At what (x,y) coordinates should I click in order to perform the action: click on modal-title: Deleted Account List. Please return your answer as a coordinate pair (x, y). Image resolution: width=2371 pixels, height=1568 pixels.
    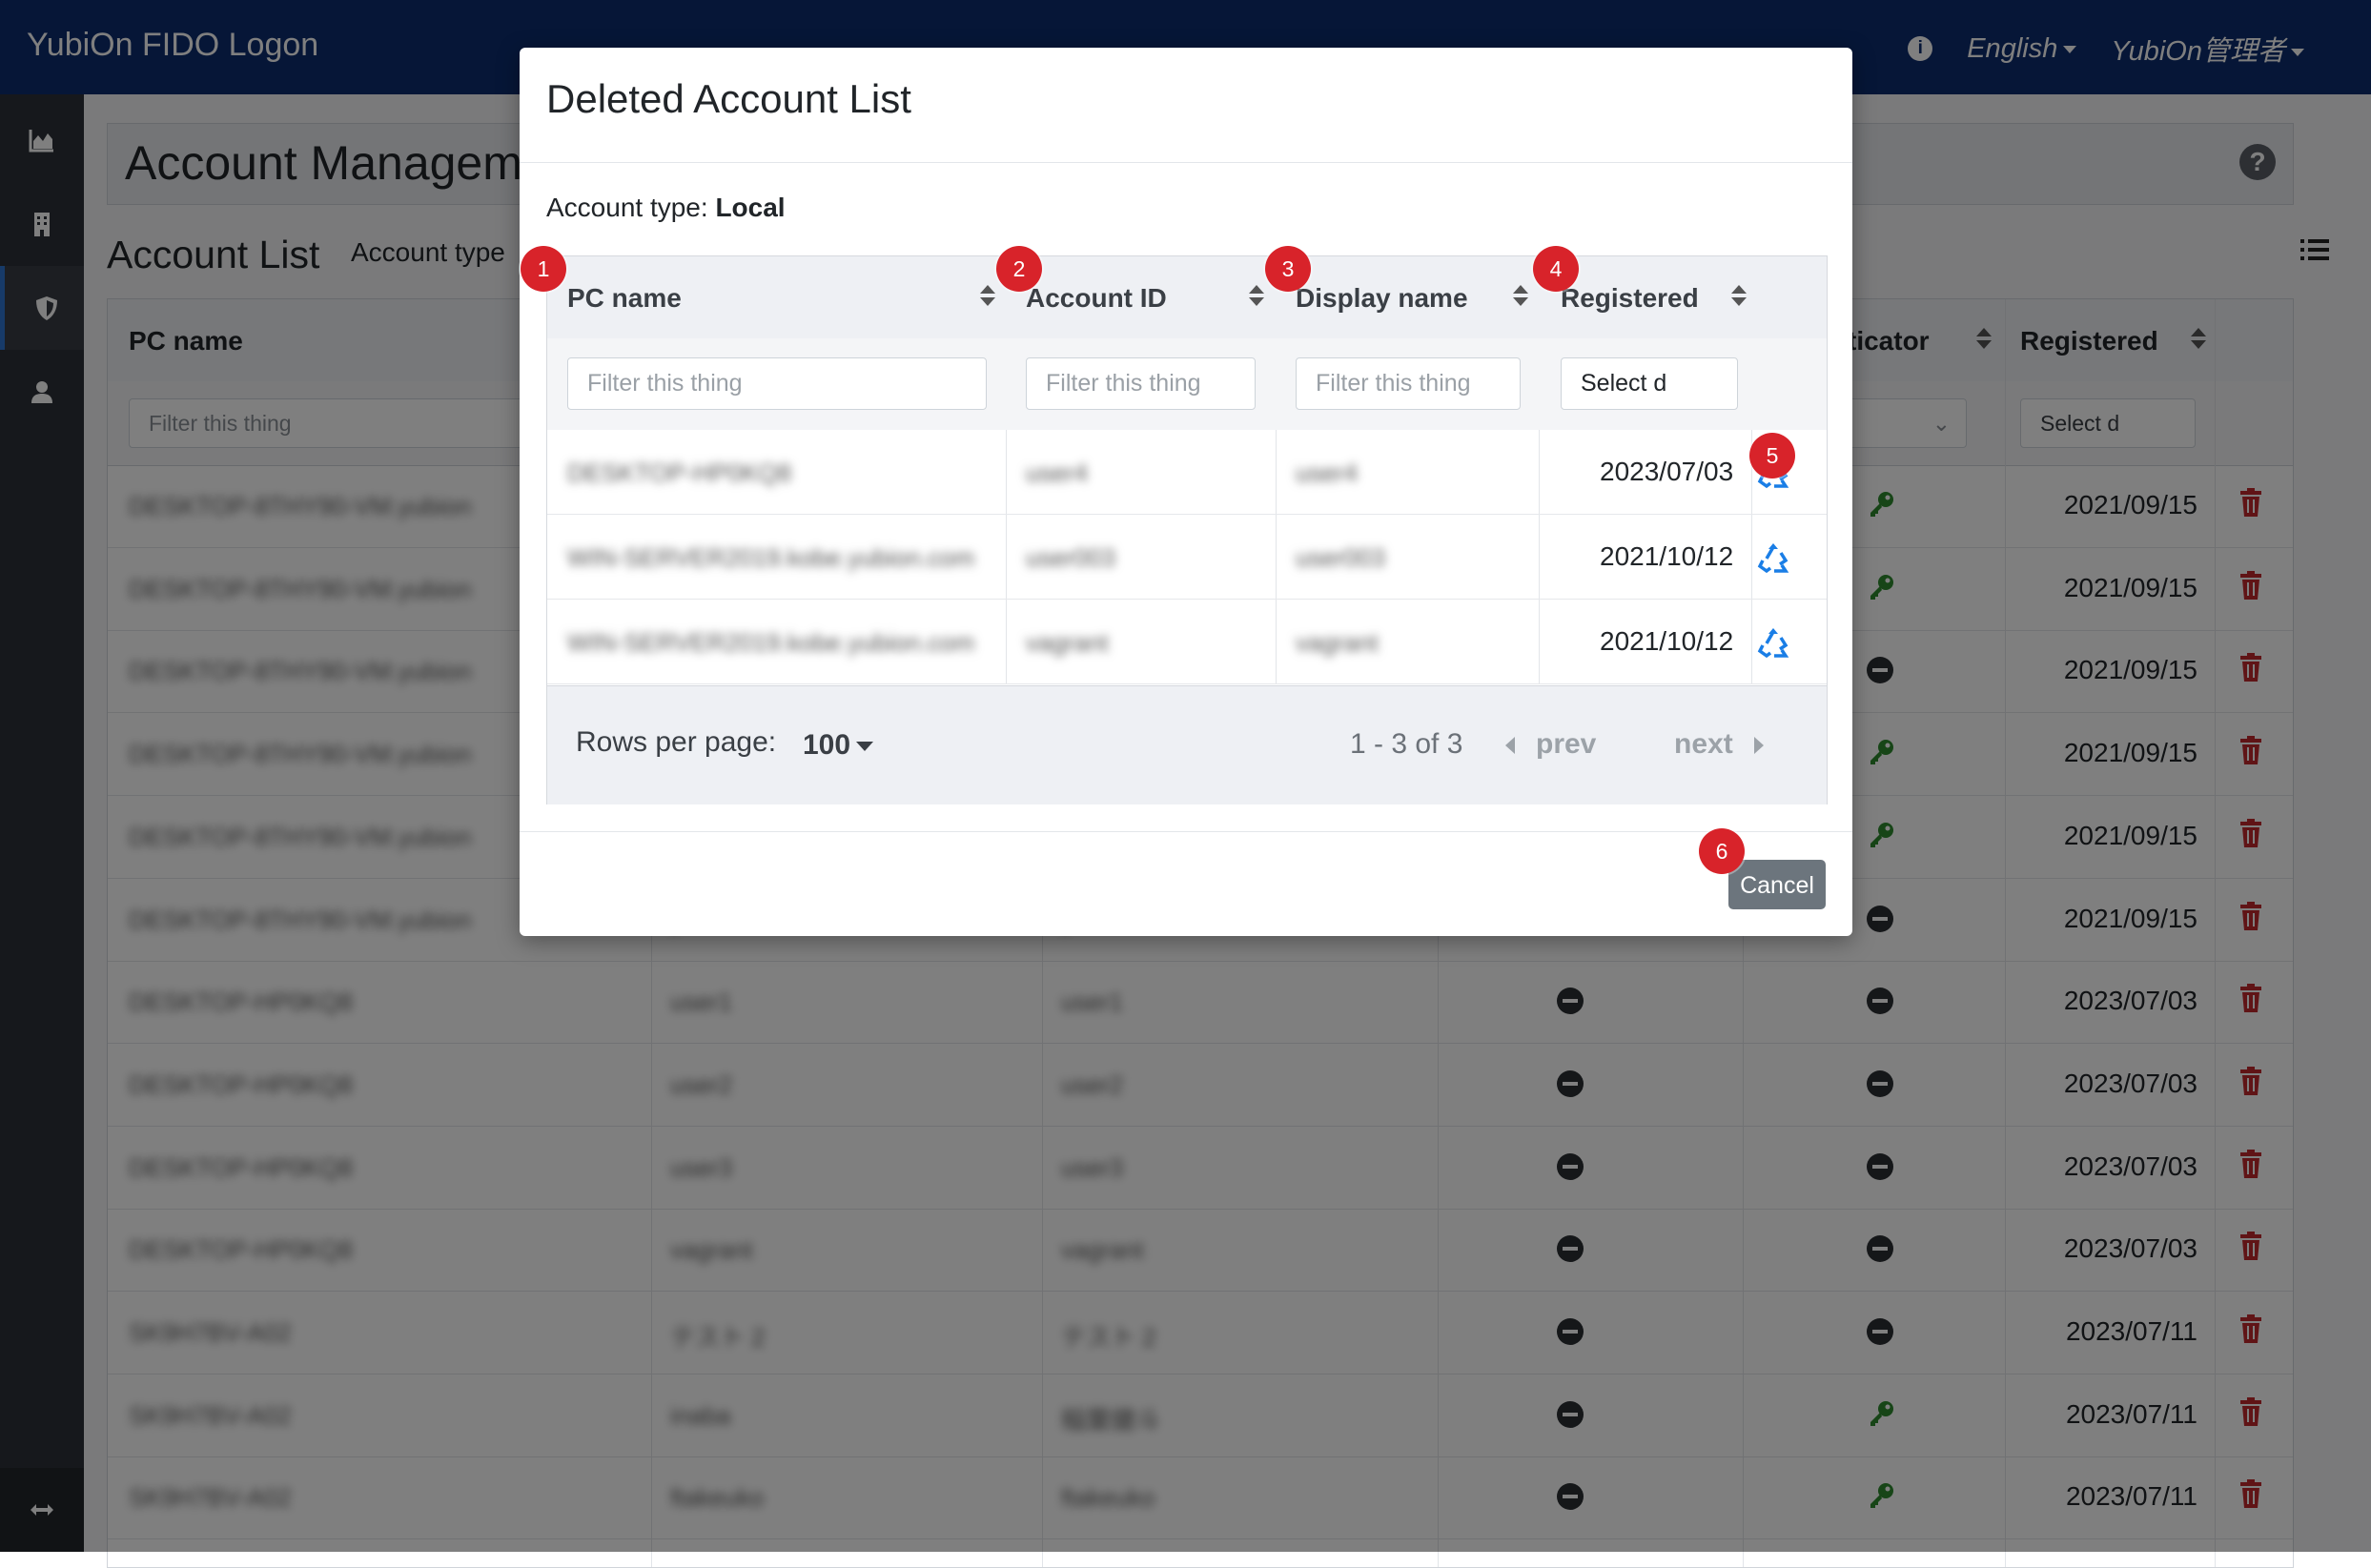
    Looking at the image, I should click on (728, 98).